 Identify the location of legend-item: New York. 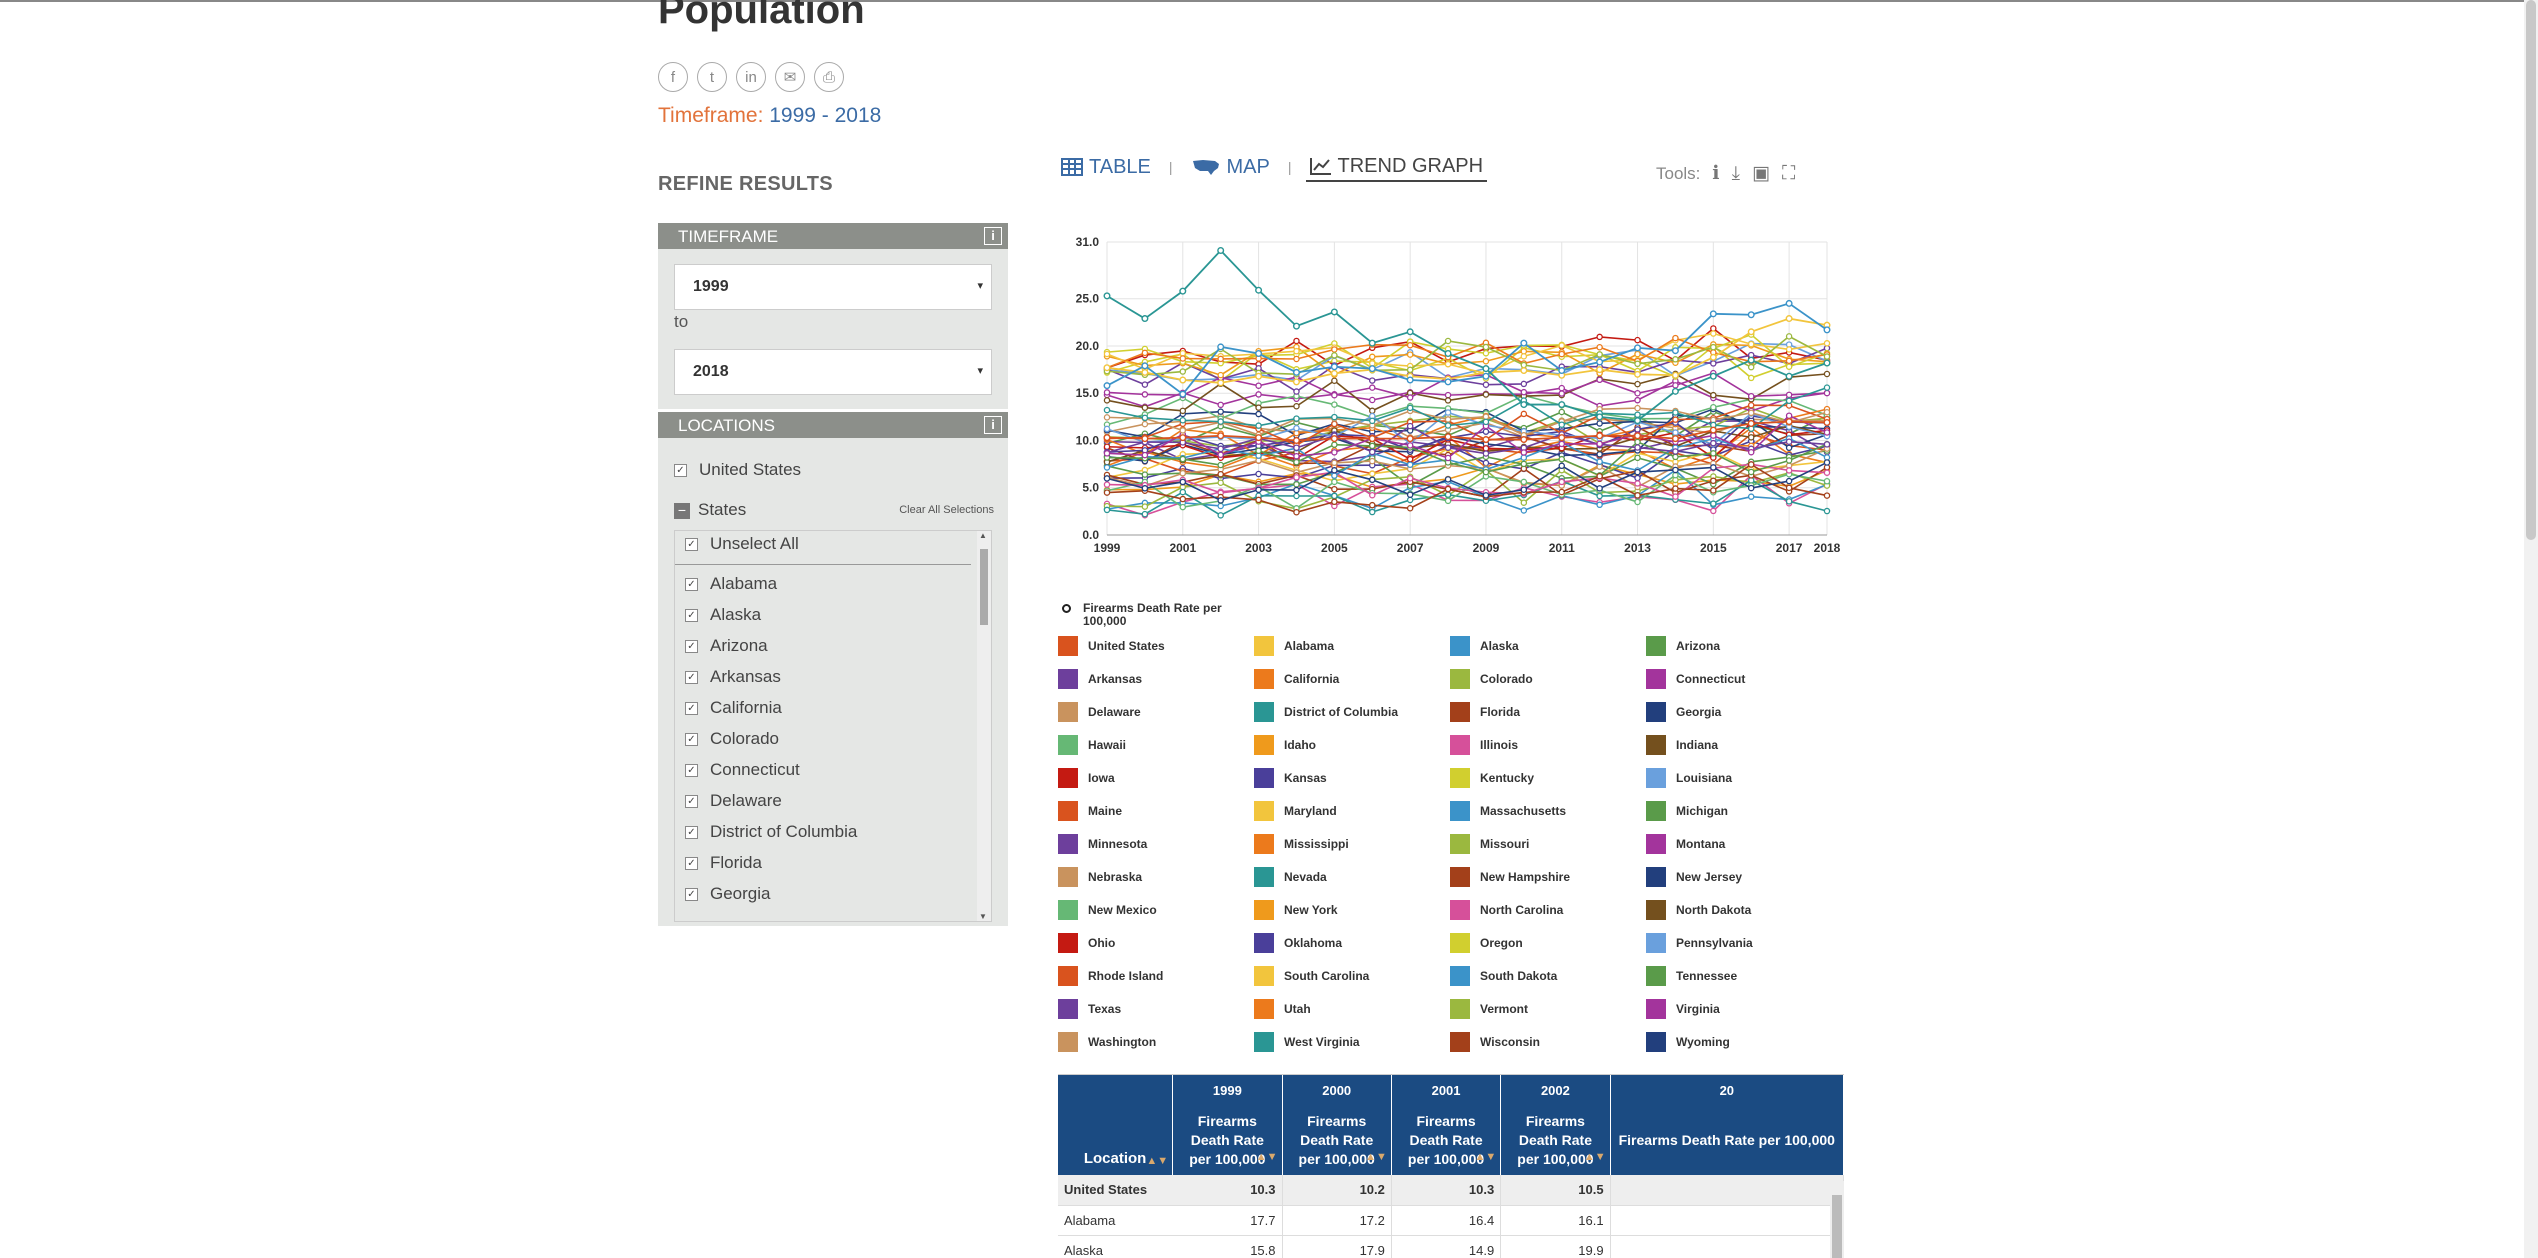
(1352, 910).